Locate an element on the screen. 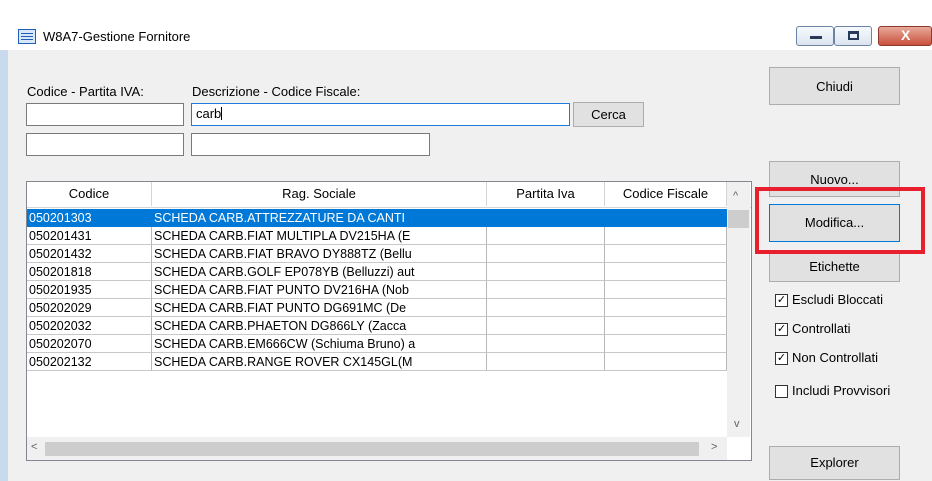 The height and width of the screenshot is (481, 932). vertical-scroll-thumb is located at coordinates (738, 219).